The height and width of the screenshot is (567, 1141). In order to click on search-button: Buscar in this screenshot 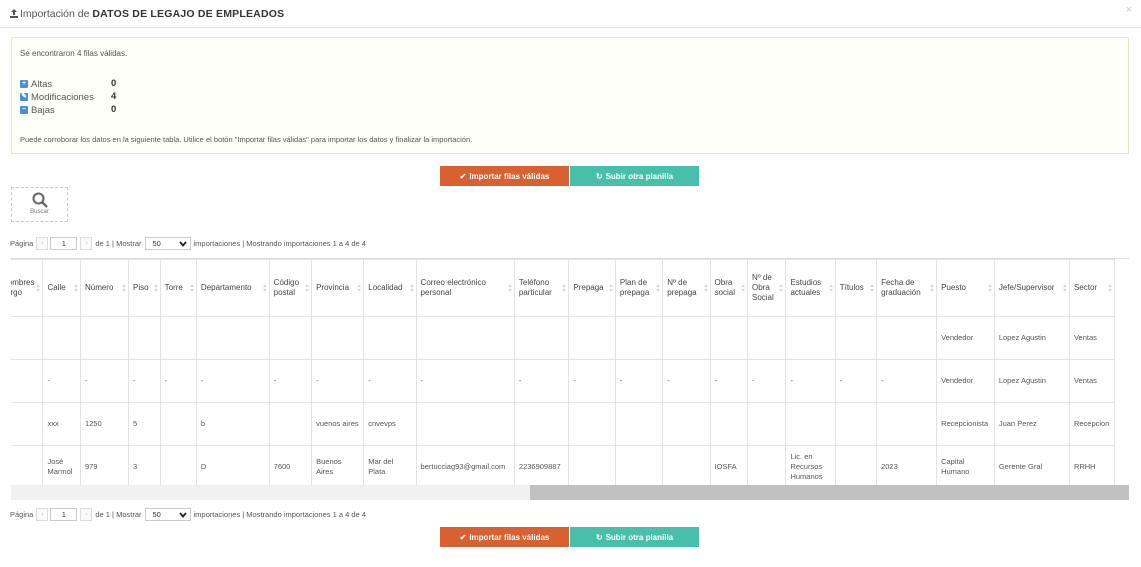, I will do `click(39, 204)`.